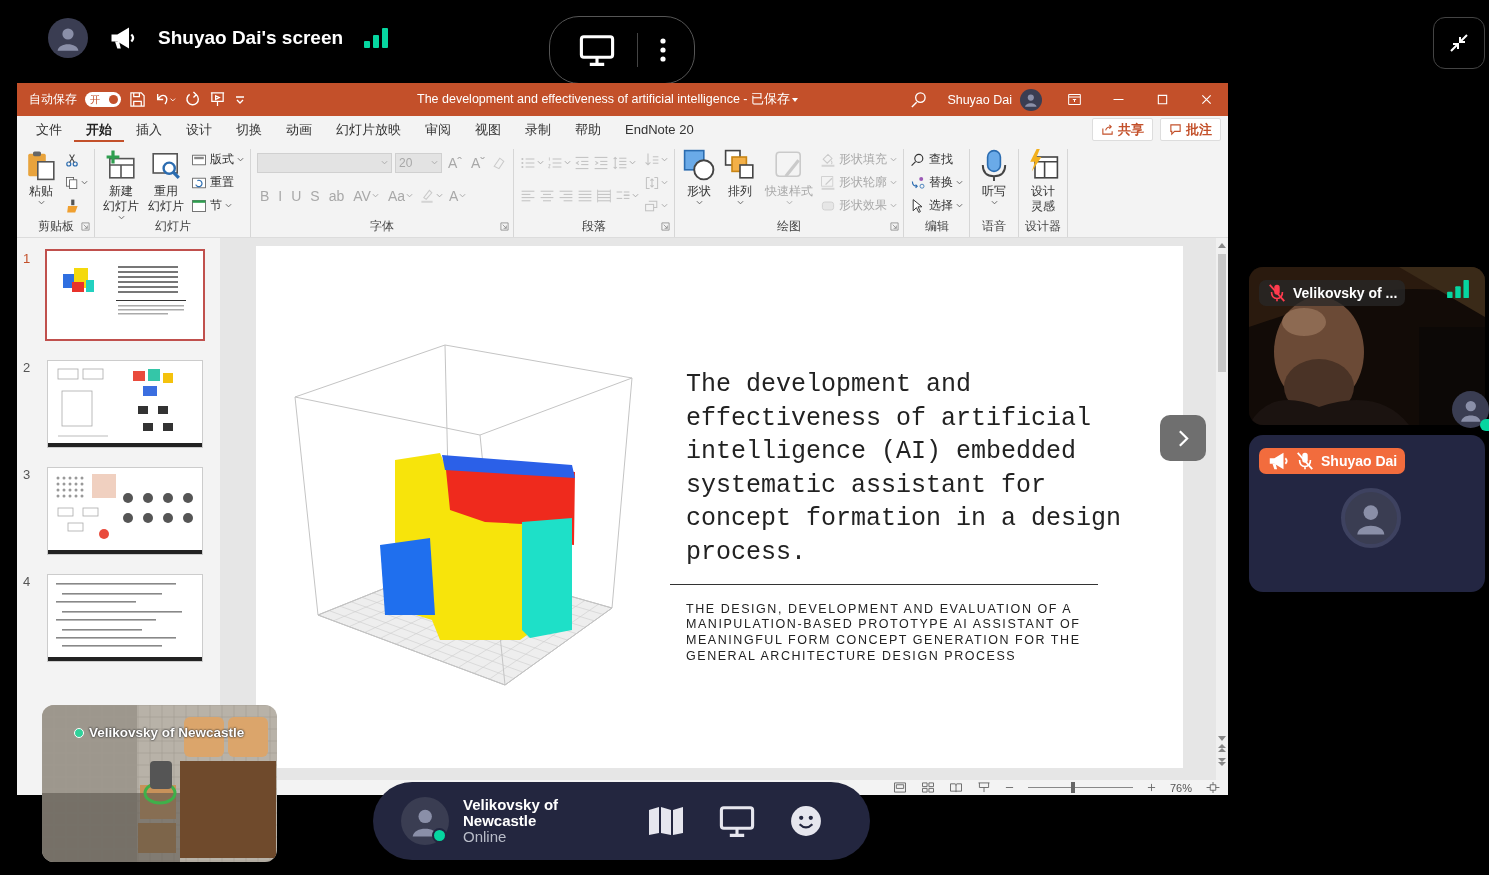 This screenshot has height=875, width=1489. I want to click on group-label: 段落, so click(594, 226).